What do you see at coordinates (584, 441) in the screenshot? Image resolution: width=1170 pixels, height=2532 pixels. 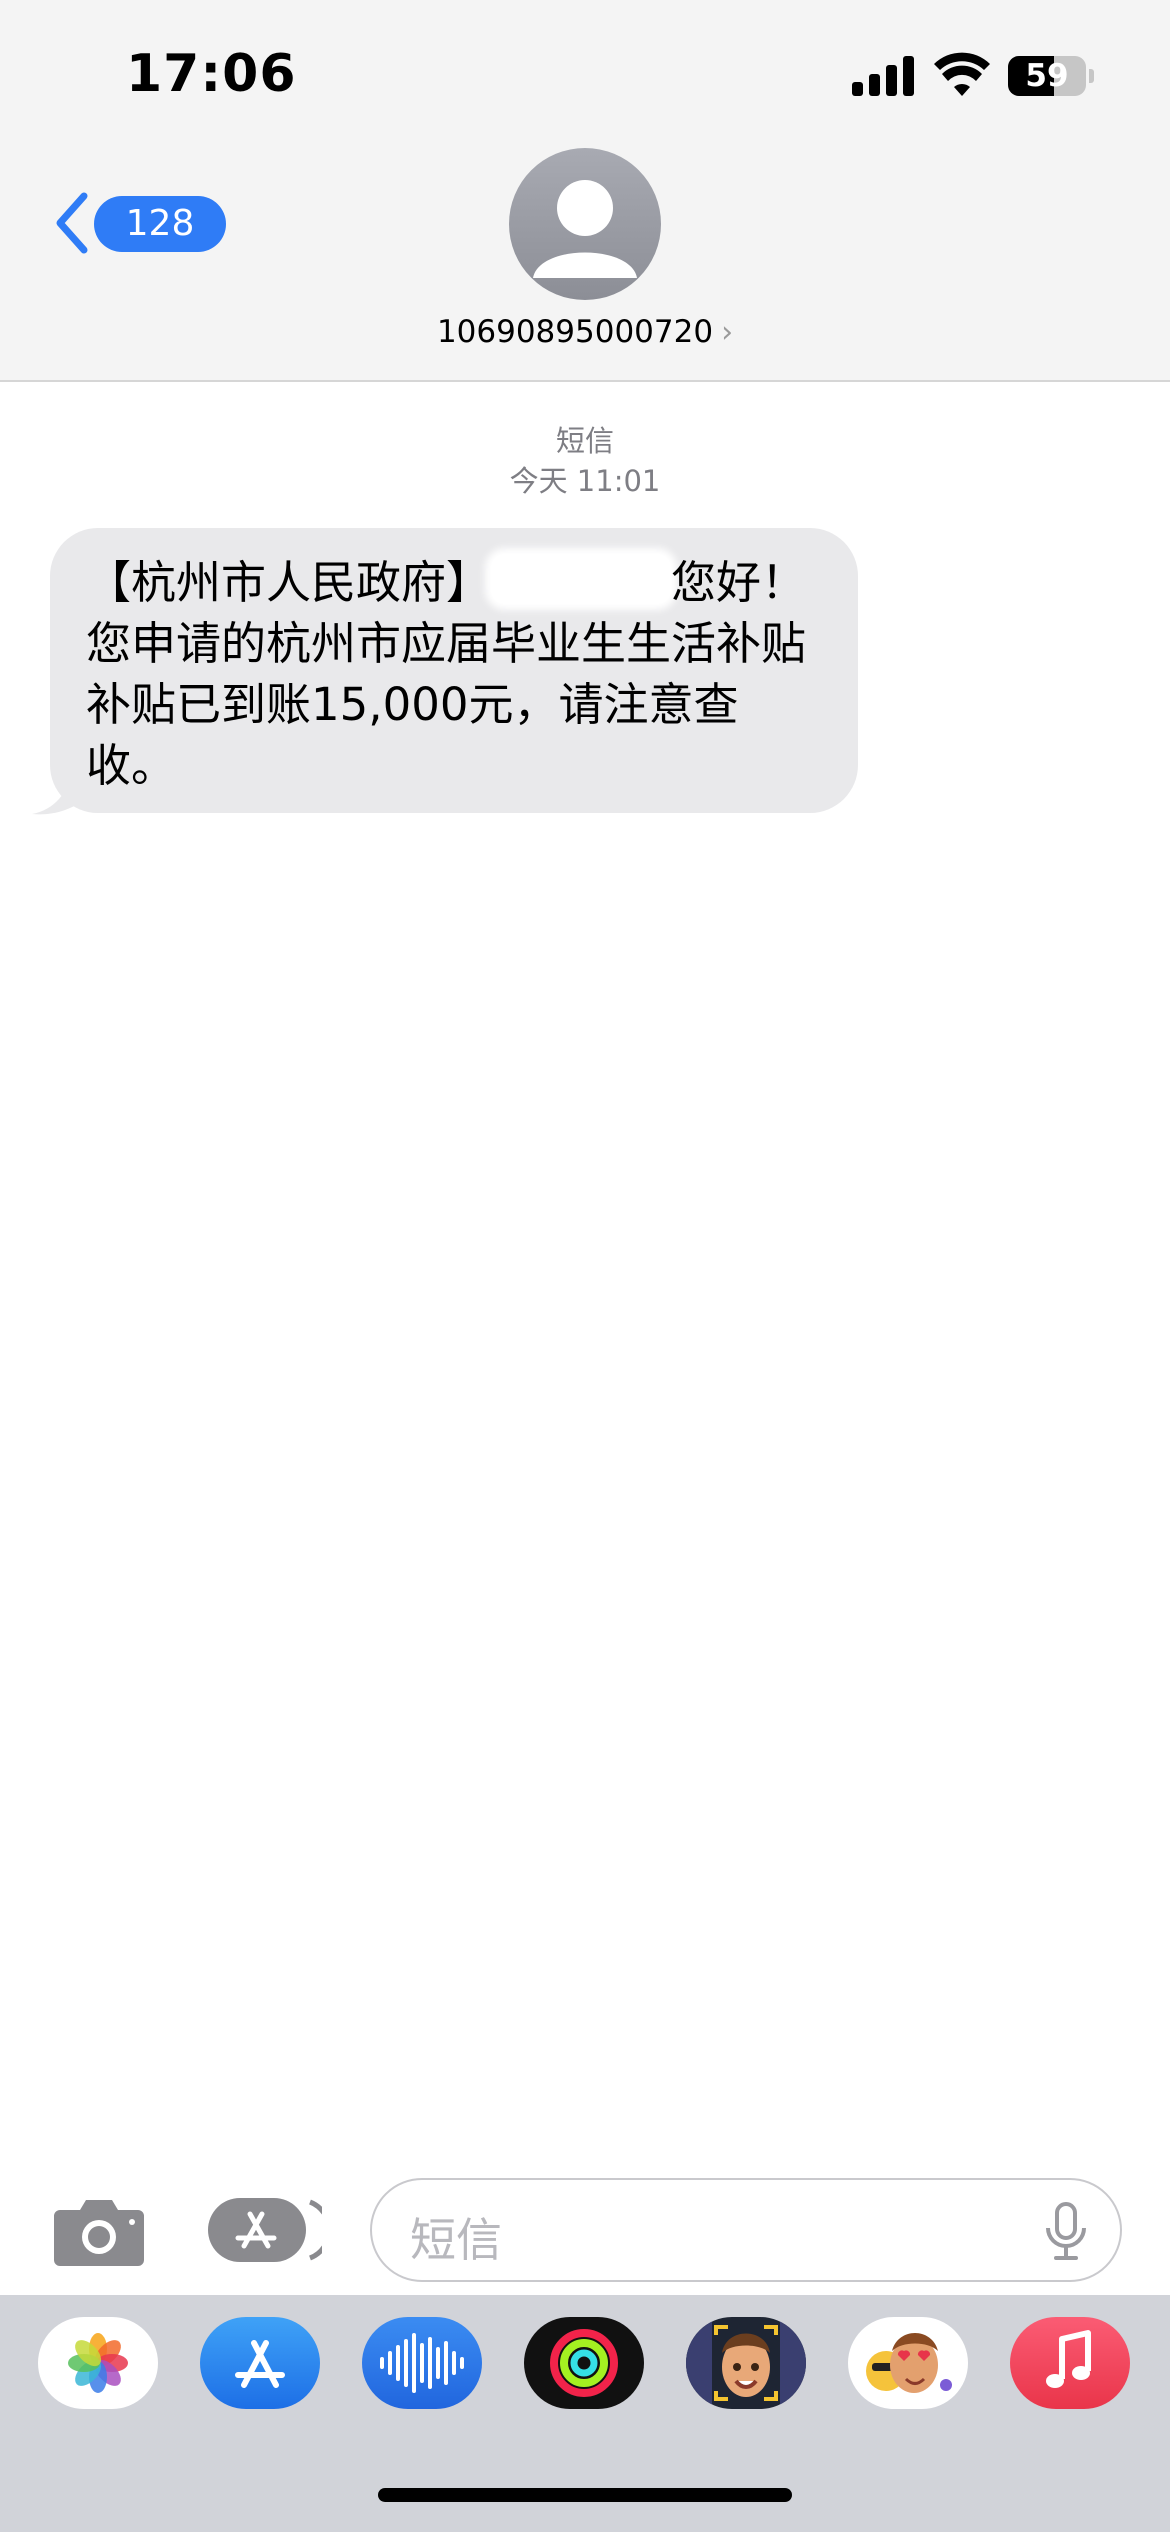 I see `service-label: 短信` at bounding box center [584, 441].